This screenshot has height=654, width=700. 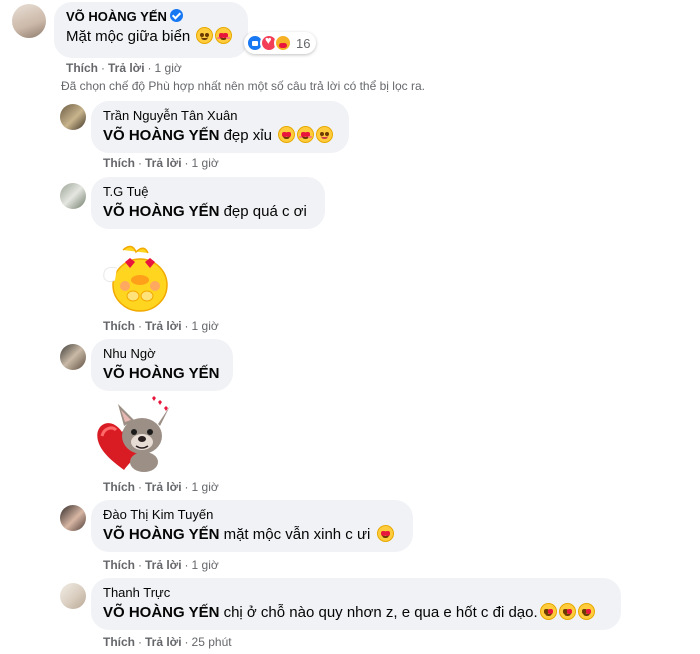 What do you see at coordinates (245, 135) in the screenshot?
I see `reply-body: đẹp xỉu` at bounding box center [245, 135].